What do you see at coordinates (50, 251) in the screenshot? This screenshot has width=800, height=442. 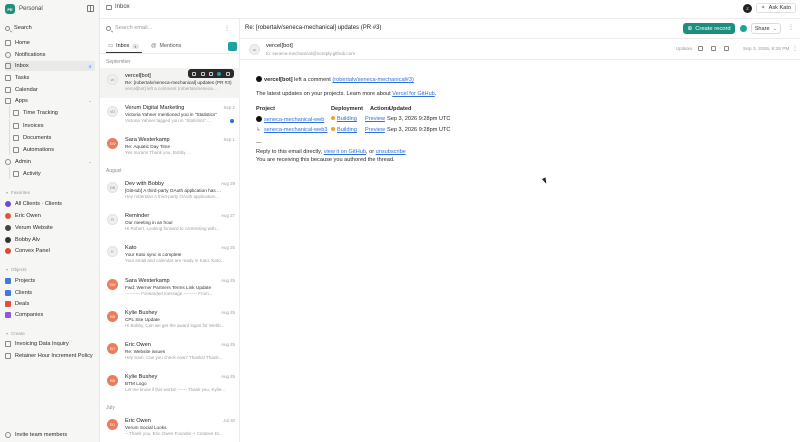 I see `favorite-item: Convex Panel` at bounding box center [50, 251].